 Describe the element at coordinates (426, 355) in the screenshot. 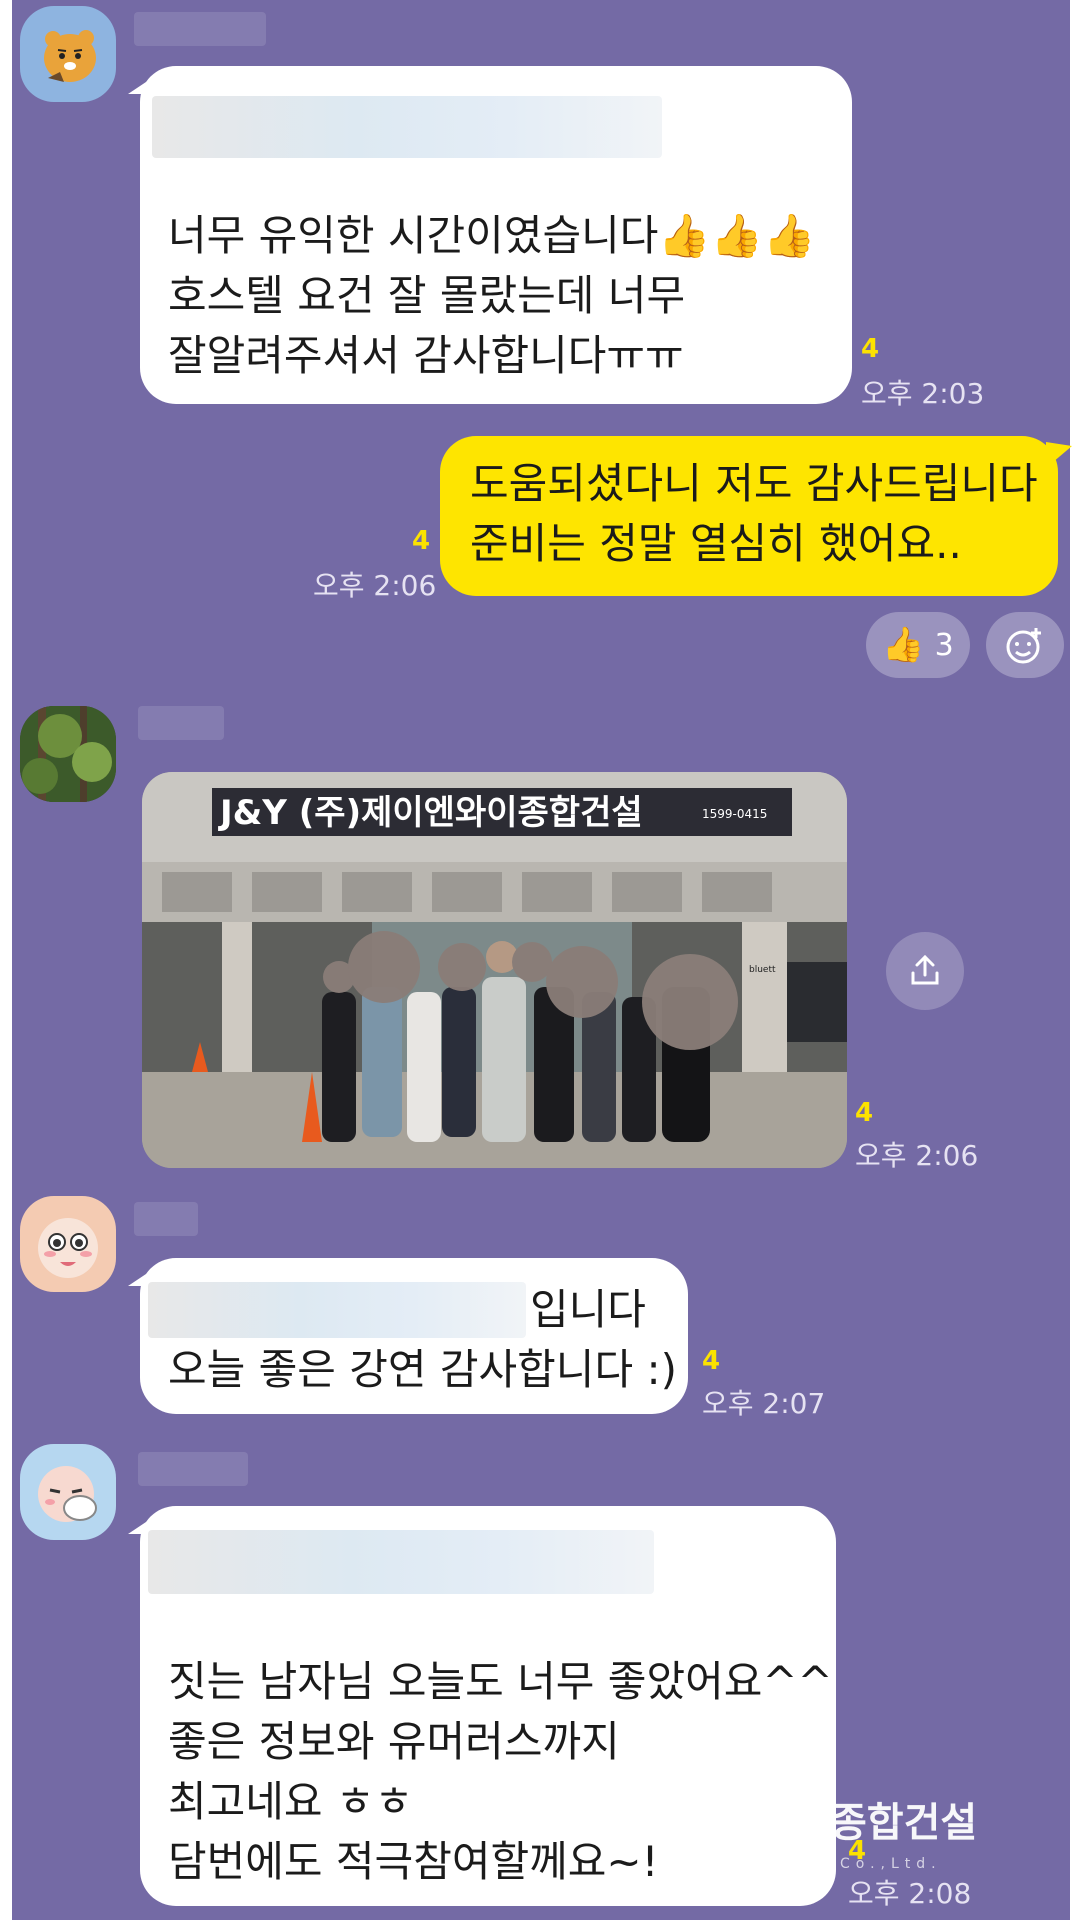

I see `message-text-line: 잘알려주셔서 감사합니다ㅠㅠ` at that location.